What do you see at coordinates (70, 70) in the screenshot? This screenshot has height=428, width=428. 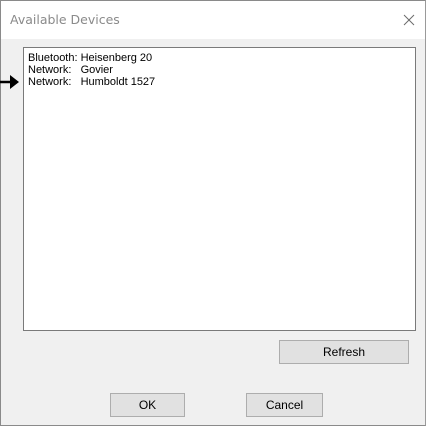 I see `device-list-item: Network: Govier` at bounding box center [70, 70].